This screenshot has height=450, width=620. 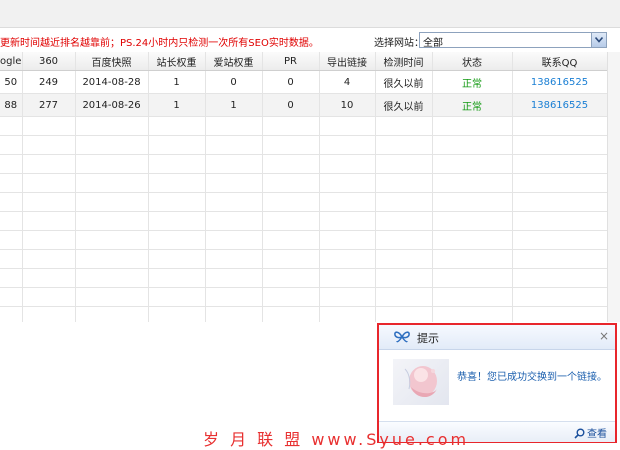 What do you see at coordinates (497, 337) in the screenshot?
I see `popup-header: 提示 ×` at bounding box center [497, 337].